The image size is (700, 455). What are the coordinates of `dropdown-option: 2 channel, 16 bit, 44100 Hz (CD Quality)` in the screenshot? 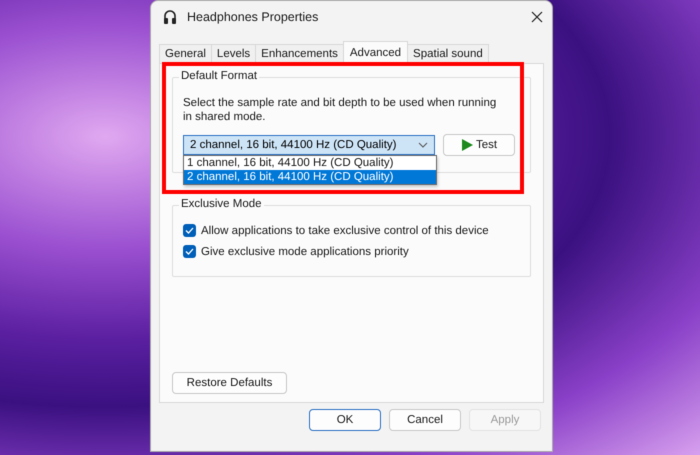 It's located at (310, 177).